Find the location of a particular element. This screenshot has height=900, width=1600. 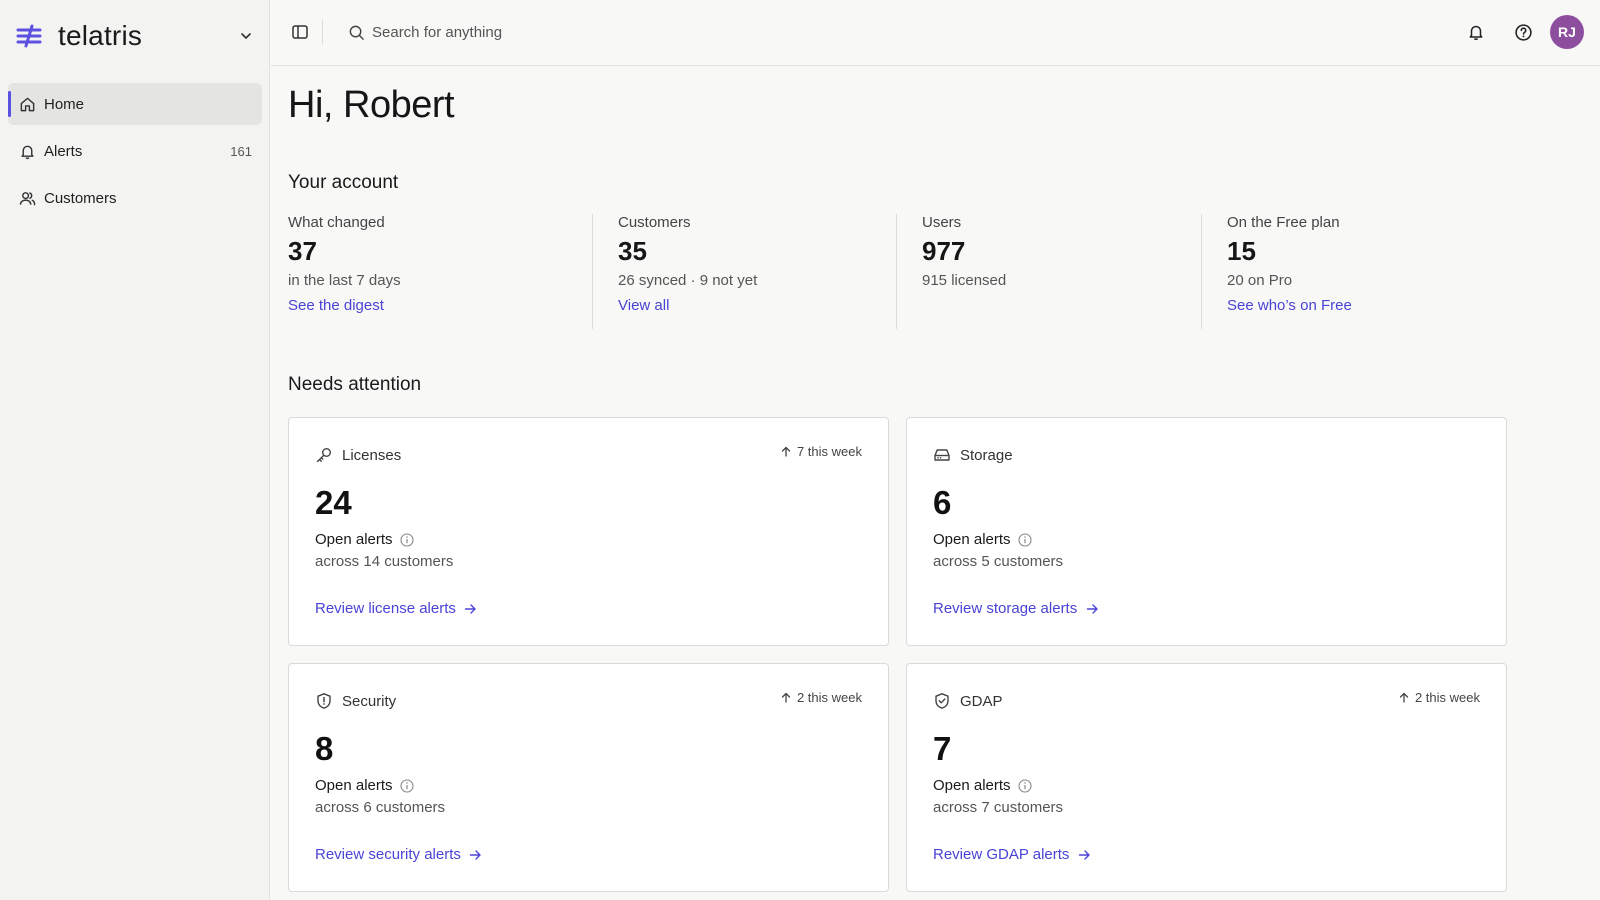

card-subtext: across 14 customers is located at coordinates (384, 561).